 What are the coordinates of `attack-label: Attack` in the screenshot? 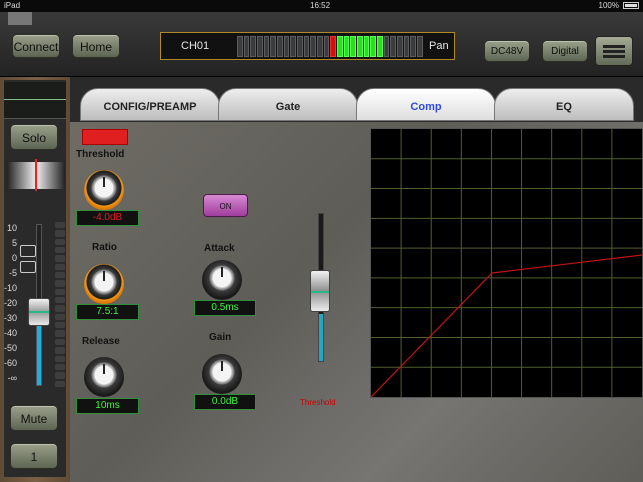 It's located at (219, 248).